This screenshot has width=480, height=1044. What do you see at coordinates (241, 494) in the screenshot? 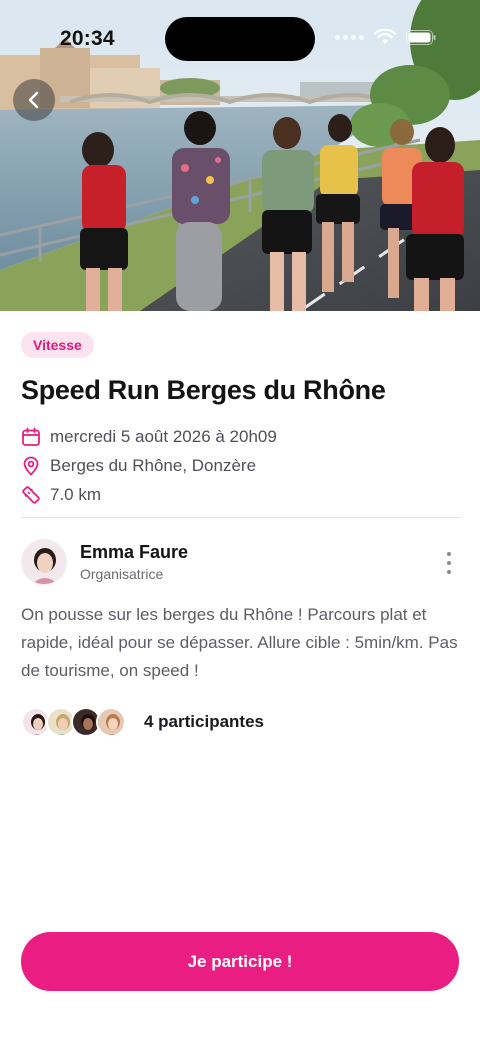
I see `event-distance-row: 7.0 km` at bounding box center [241, 494].